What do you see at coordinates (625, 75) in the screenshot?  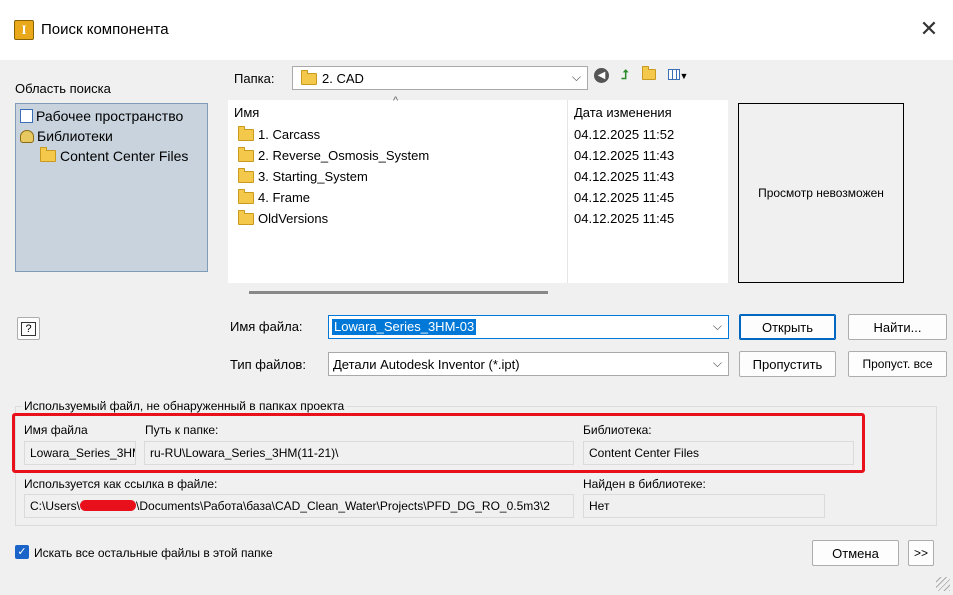 I see `up-folder-icon: ⮥` at bounding box center [625, 75].